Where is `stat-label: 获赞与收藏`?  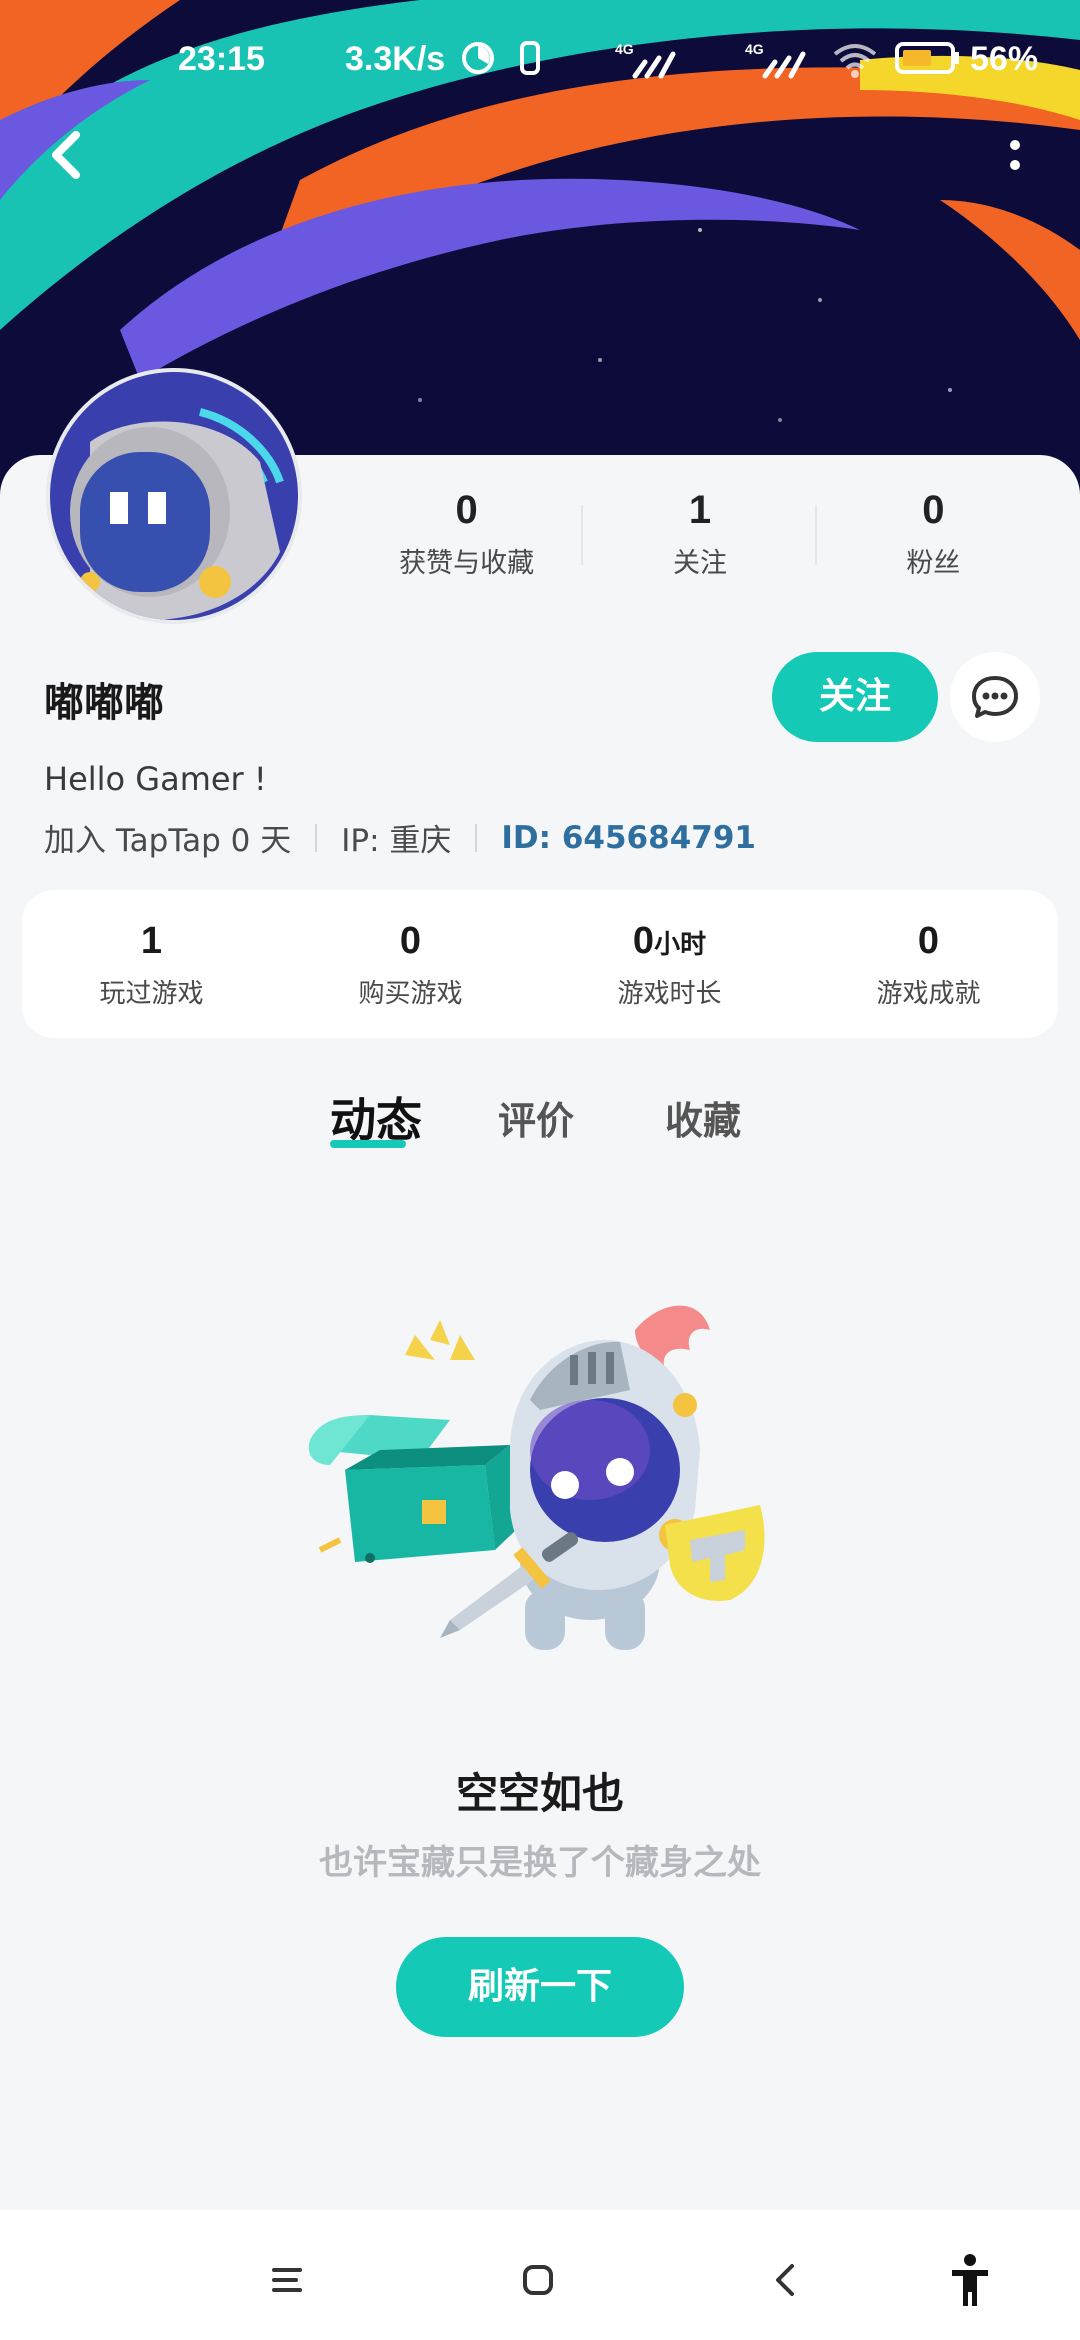 stat-label: 获赞与收藏 is located at coordinates (467, 563).